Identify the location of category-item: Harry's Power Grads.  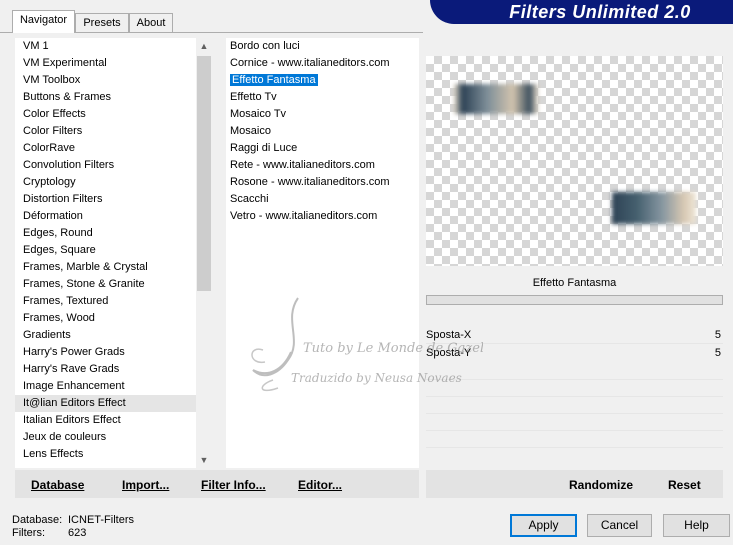
(105, 352).